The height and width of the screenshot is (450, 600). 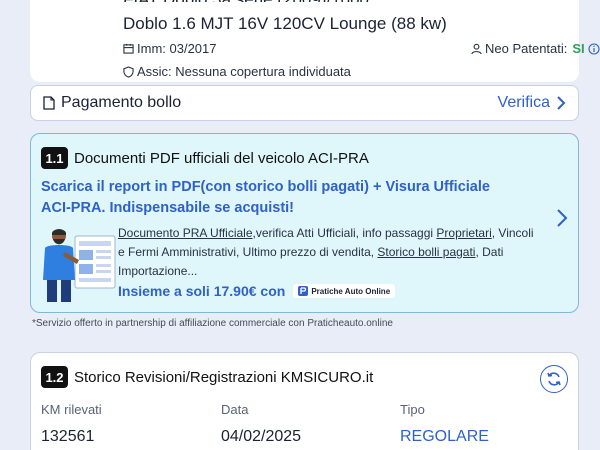 I want to click on imm-label: Imm: 03/2017, so click(x=177, y=48).